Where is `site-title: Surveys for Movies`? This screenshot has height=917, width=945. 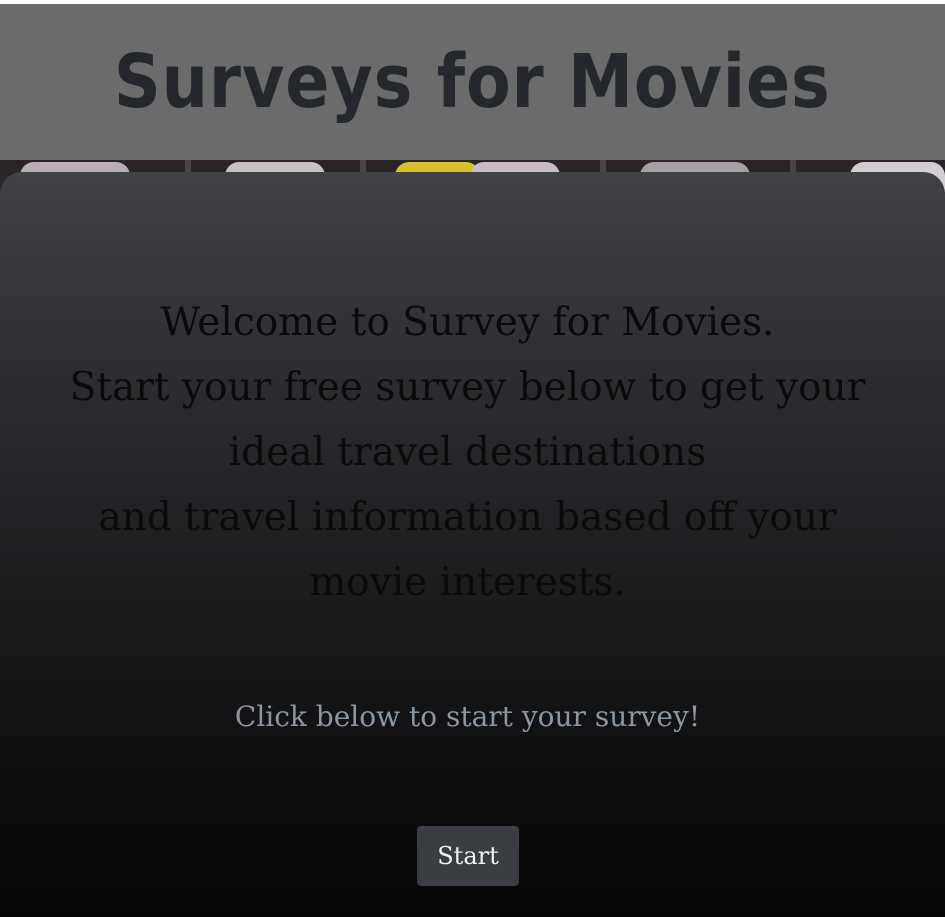 site-title: Surveys for Movies is located at coordinates (472, 82).